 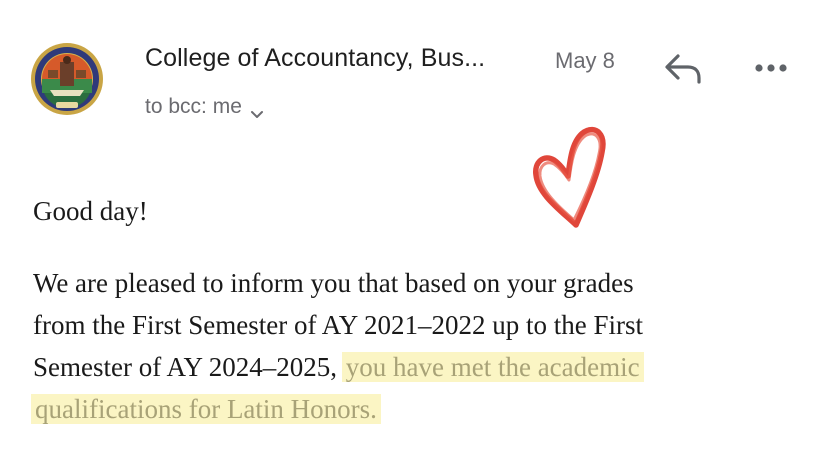 What do you see at coordinates (90, 211) in the screenshot?
I see `email-greeting: Good day!` at bounding box center [90, 211].